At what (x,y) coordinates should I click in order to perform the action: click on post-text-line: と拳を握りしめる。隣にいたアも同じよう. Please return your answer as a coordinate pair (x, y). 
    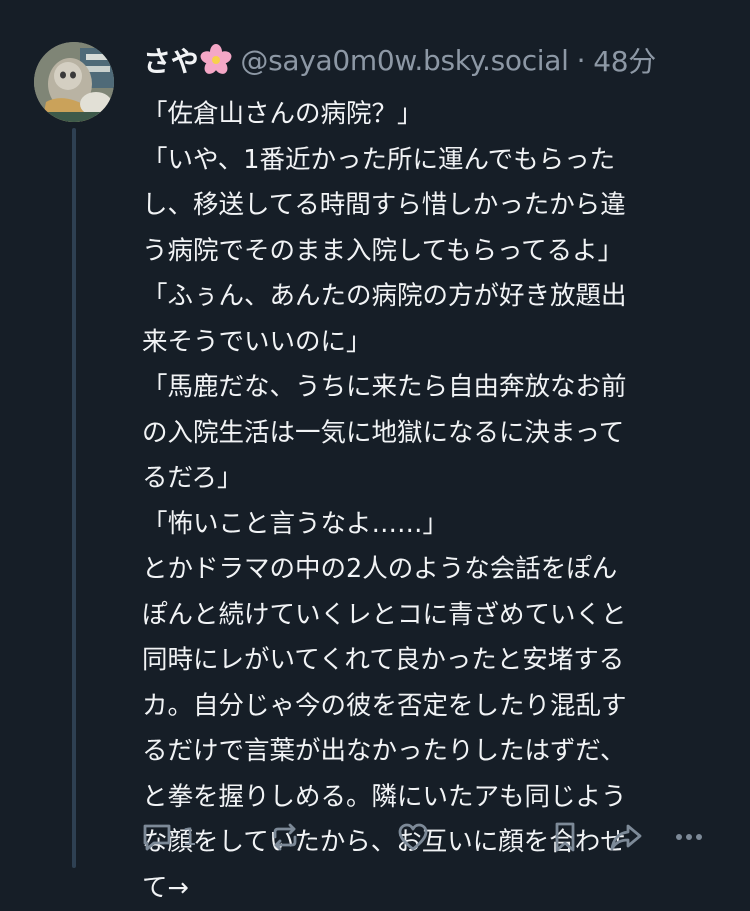
    Looking at the image, I should click on (437, 798).